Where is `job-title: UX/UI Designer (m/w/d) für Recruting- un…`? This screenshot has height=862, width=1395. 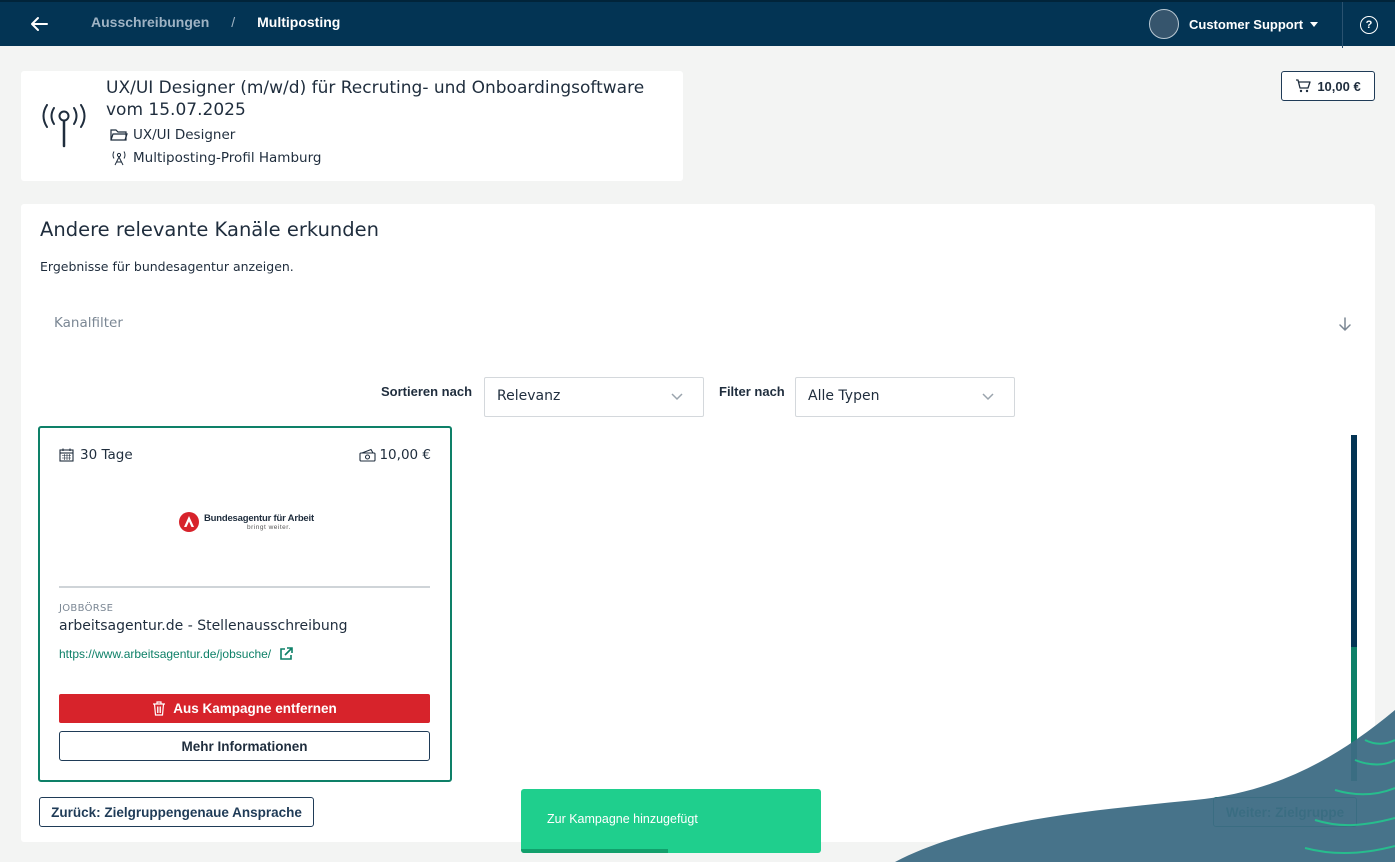
job-title: UX/UI Designer (m/w/d) für Recruting- un… is located at coordinates (375, 99).